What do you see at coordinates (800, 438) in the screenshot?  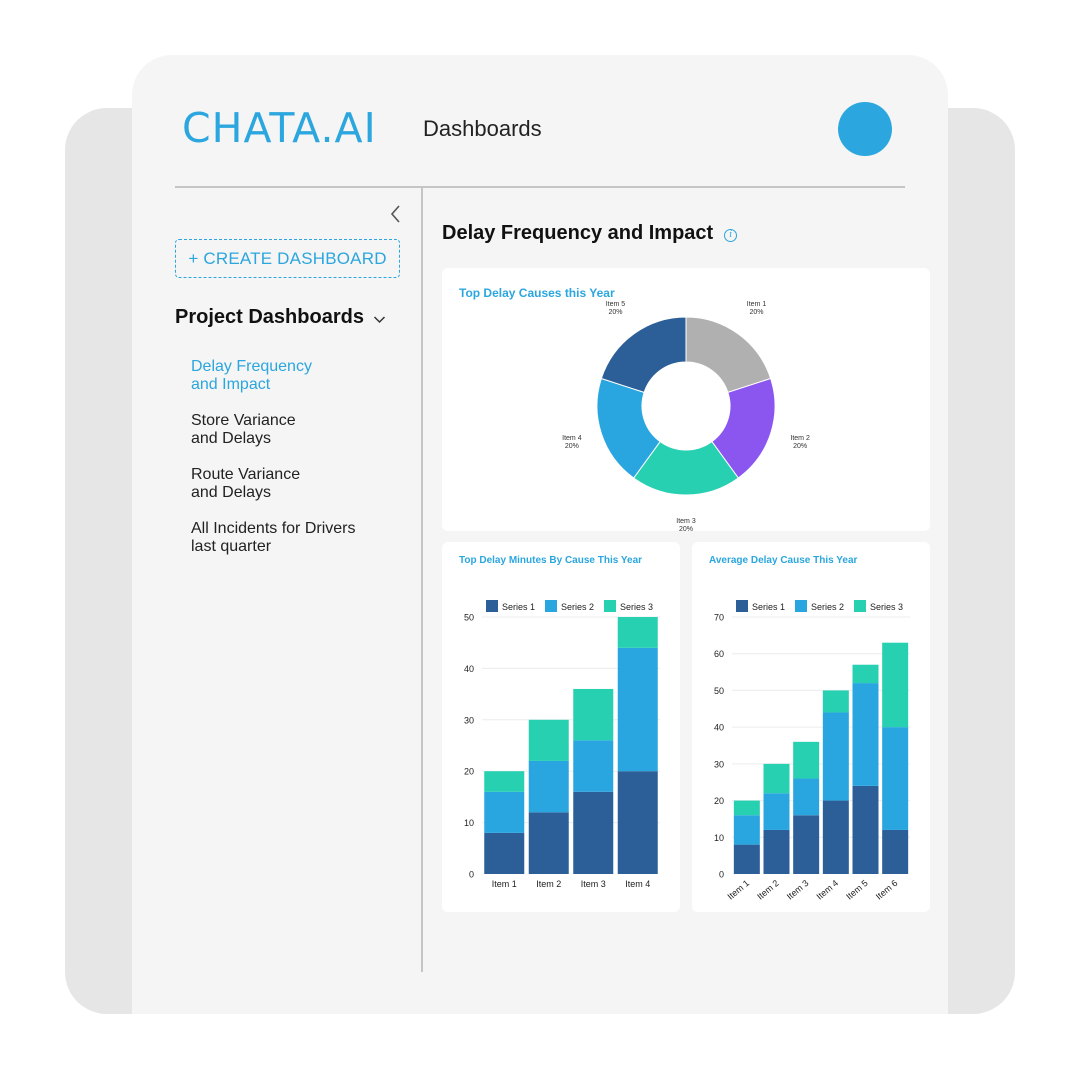 I see `slice-label: Item 2` at bounding box center [800, 438].